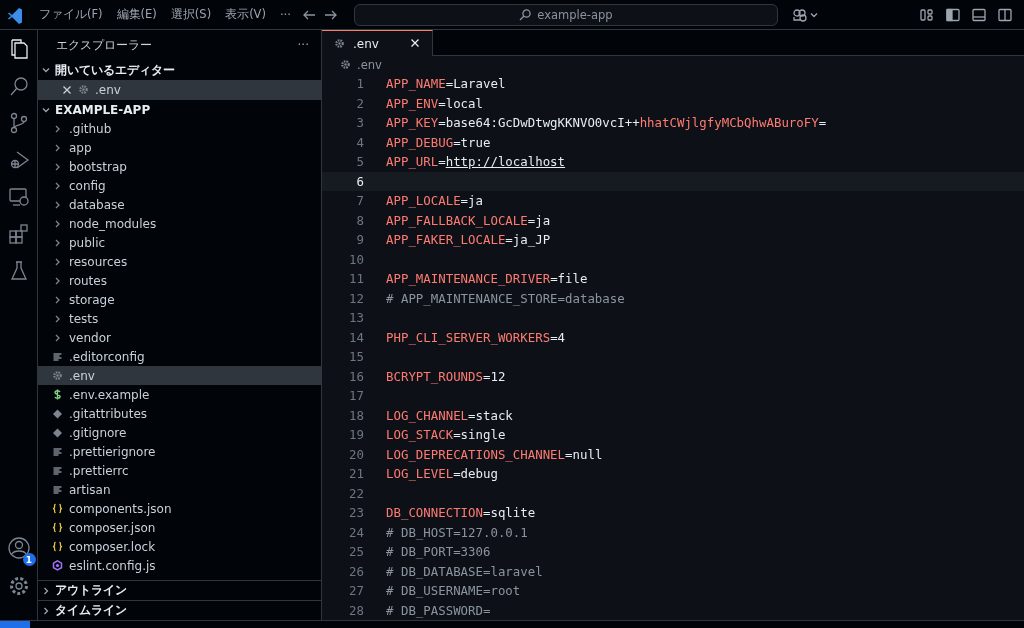 The width and height of the screenshot is (1024, 628). Describe the element at coordinates (606, 123) in the screenshot. I see `code-text: APP_KEY=base64:GcDwDtwgKKNVO0vcI++hhatCWjlgfyMCbQhwABuroFY=` at that location.